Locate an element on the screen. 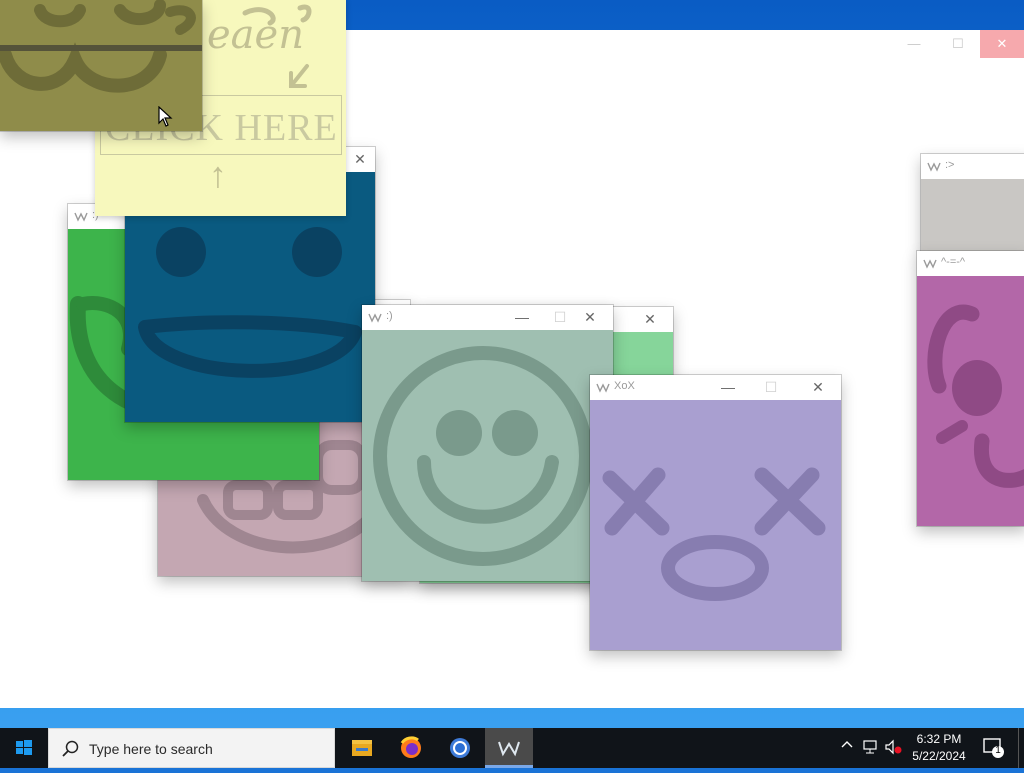 The width and height of the screenshot is (1024, 773). purple-close-button: ✕ is located at coordinates (818, 387).